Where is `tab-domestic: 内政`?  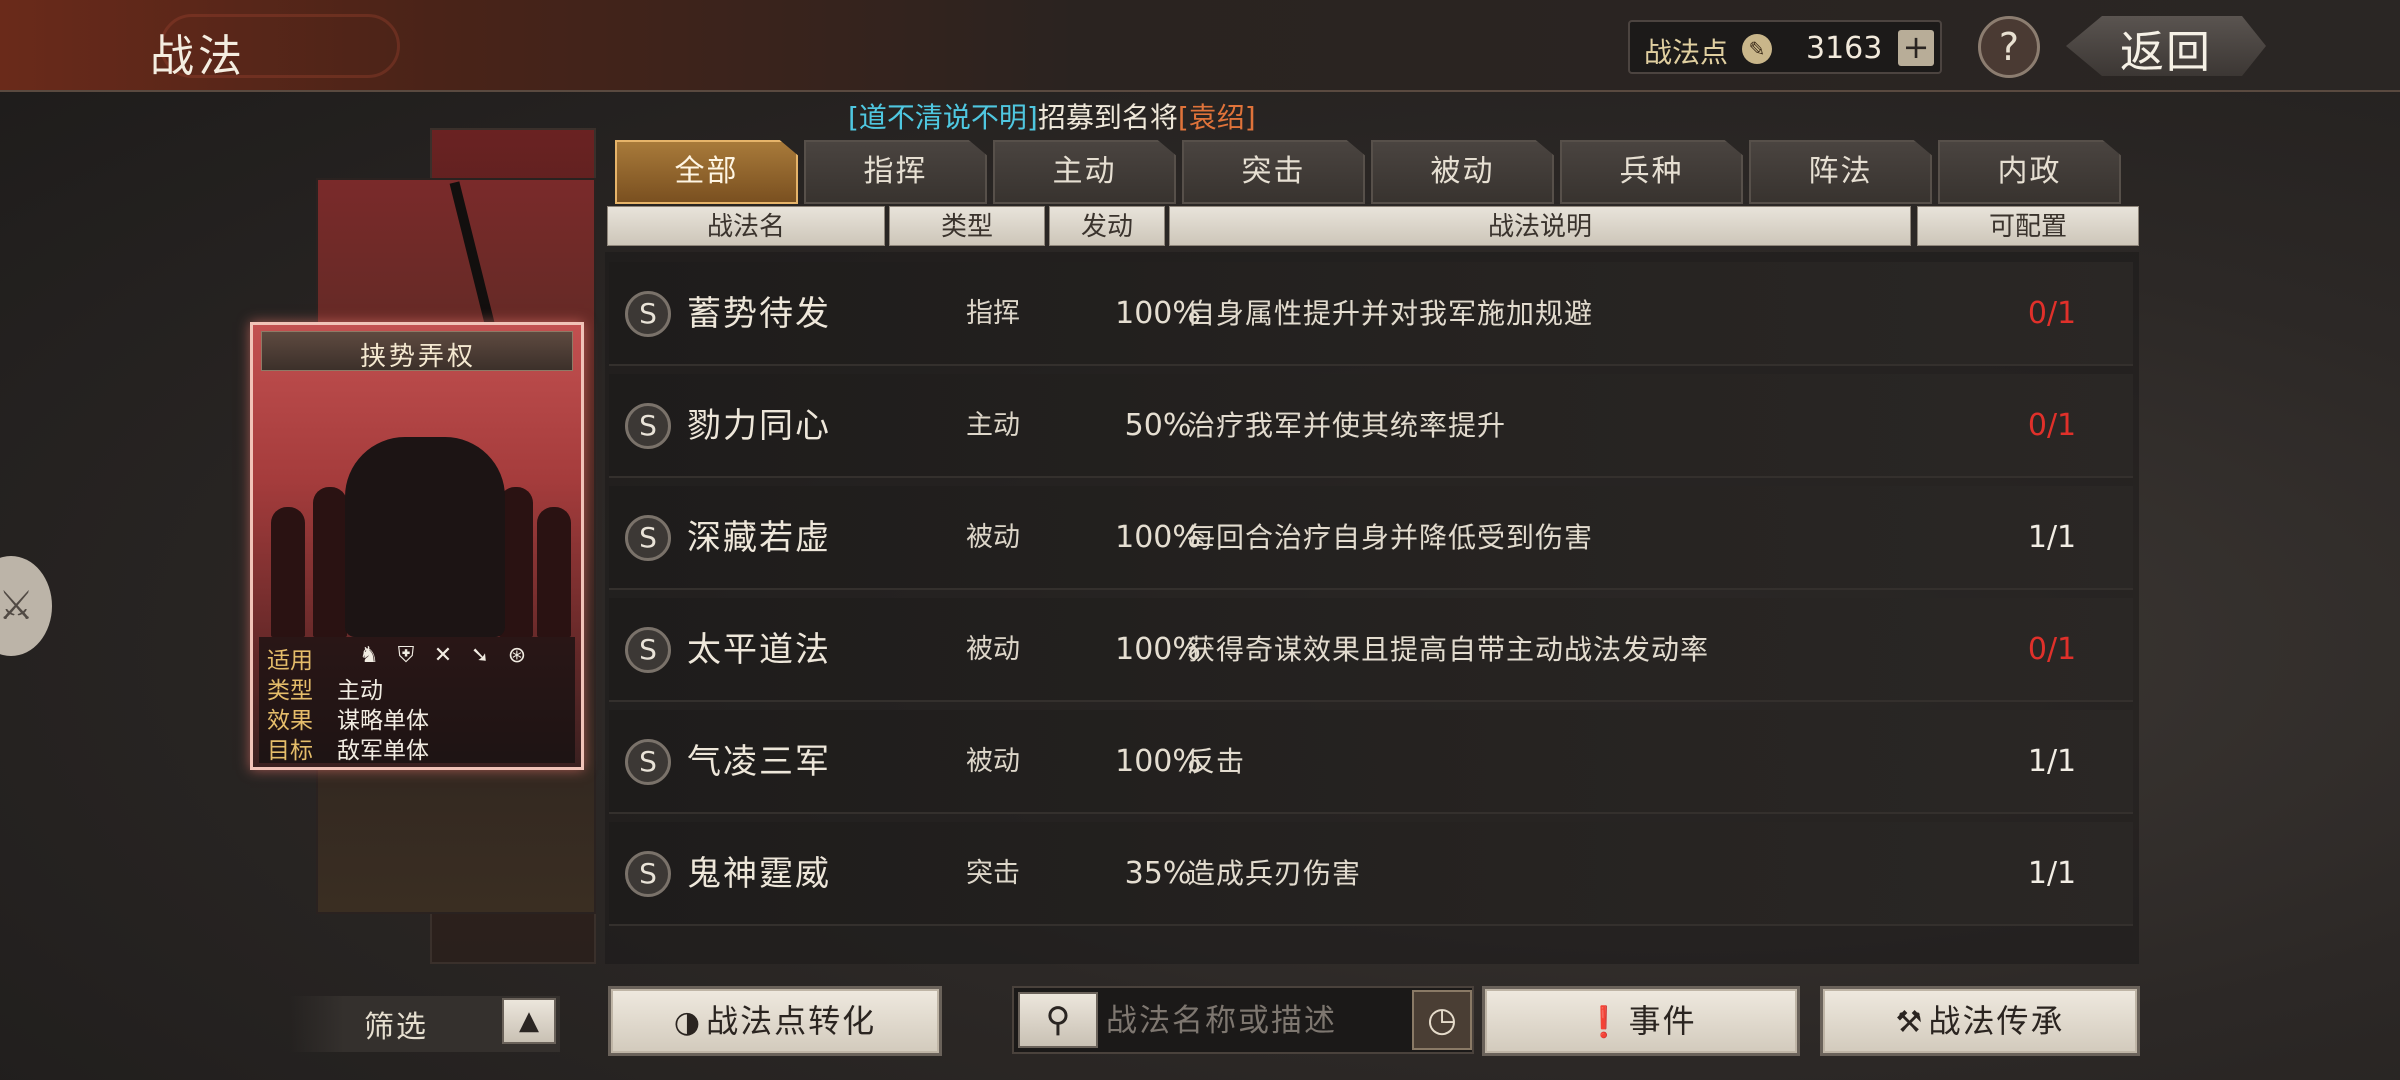
tab-domestic: 内政 is located at coordinates (2029, 172).